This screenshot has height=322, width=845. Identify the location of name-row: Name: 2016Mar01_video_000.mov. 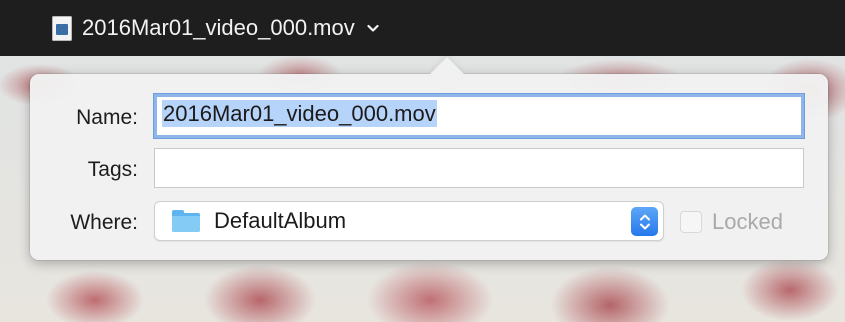
(429, 116).